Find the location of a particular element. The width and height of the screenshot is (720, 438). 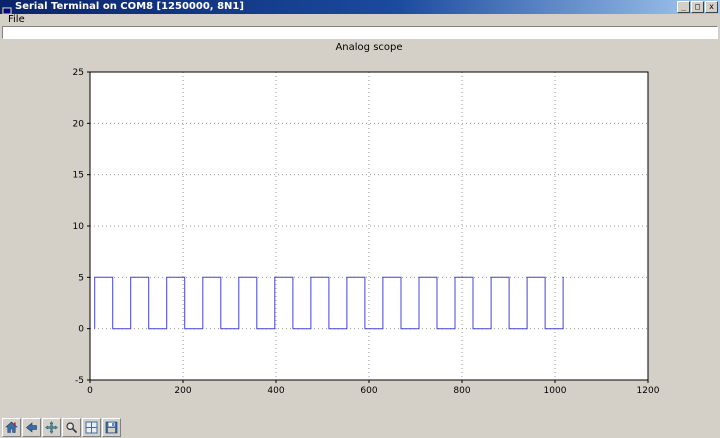

x-tick-label: 800 is located at coordinates (461, 391).